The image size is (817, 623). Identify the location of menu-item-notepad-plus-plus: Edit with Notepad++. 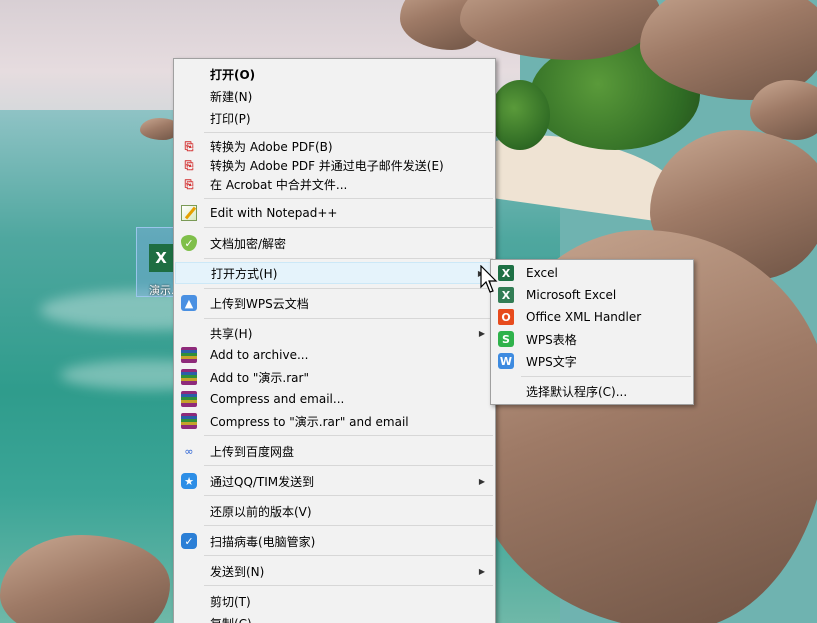
(334, 213).